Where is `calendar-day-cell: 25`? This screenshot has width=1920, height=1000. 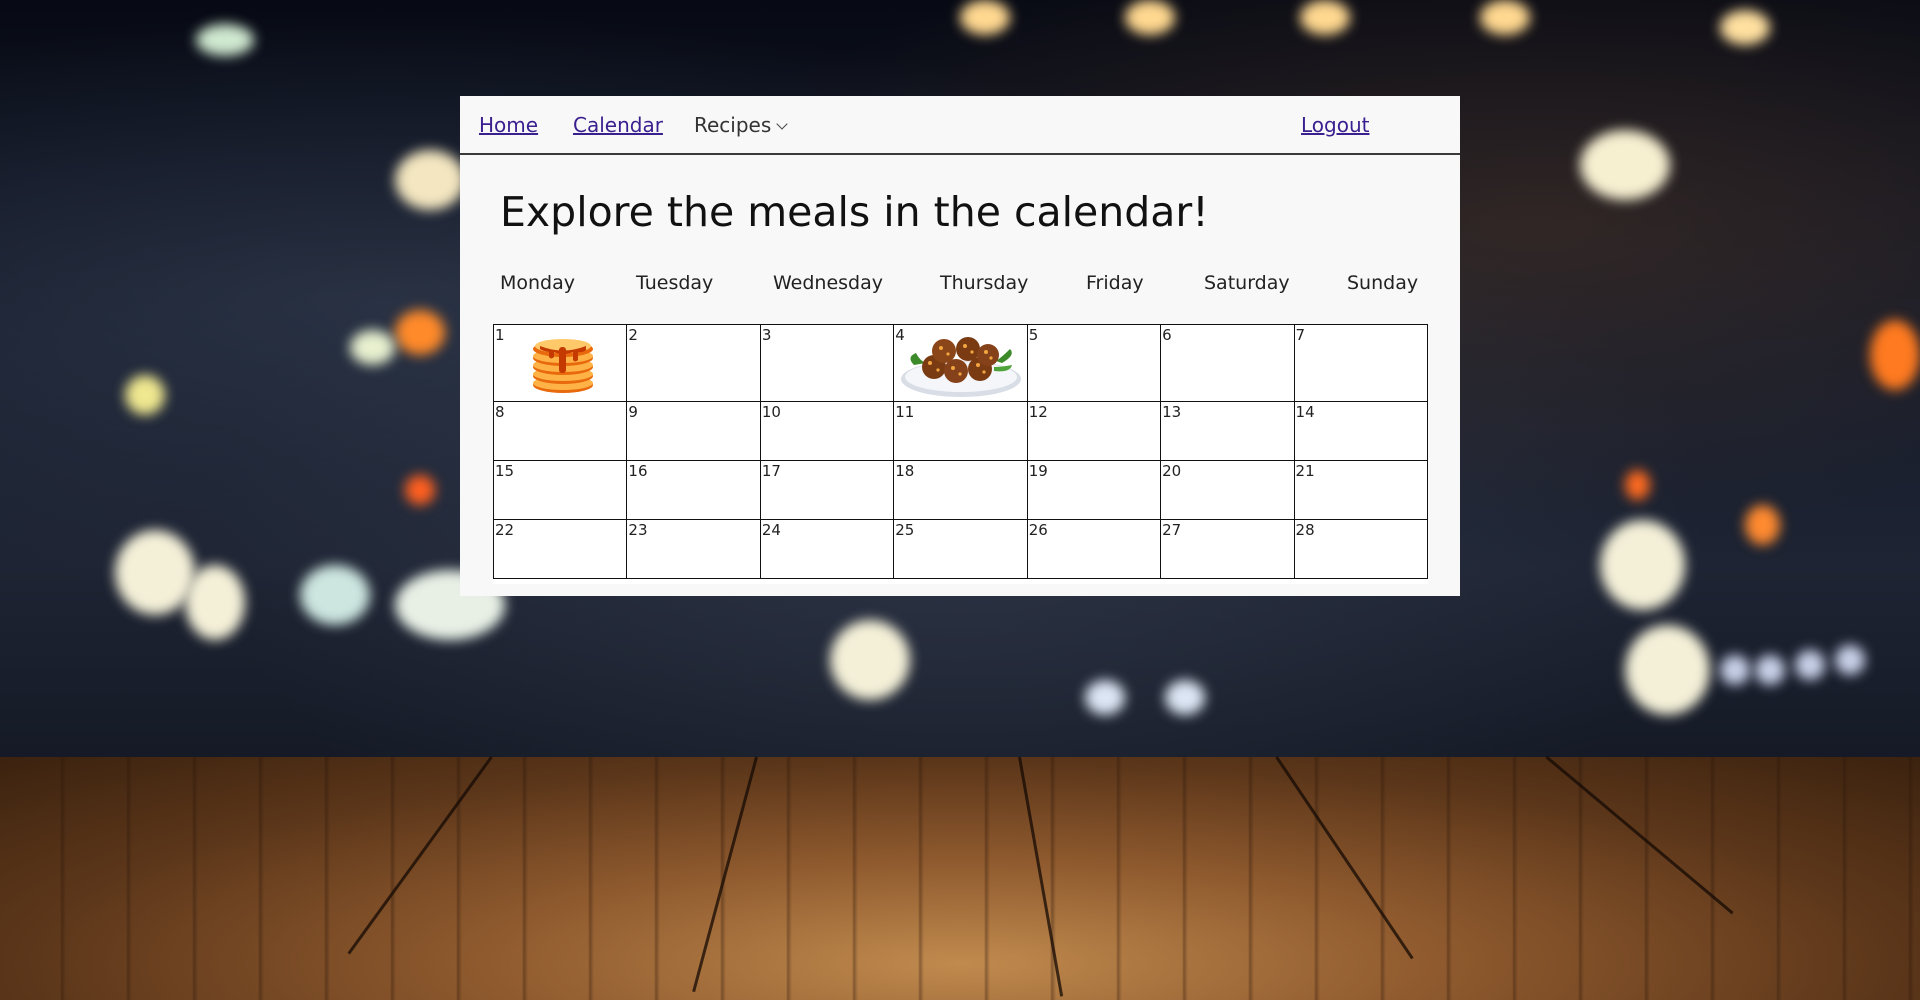 calendar-day-cell: 25 is located at coordinates (960, 549).